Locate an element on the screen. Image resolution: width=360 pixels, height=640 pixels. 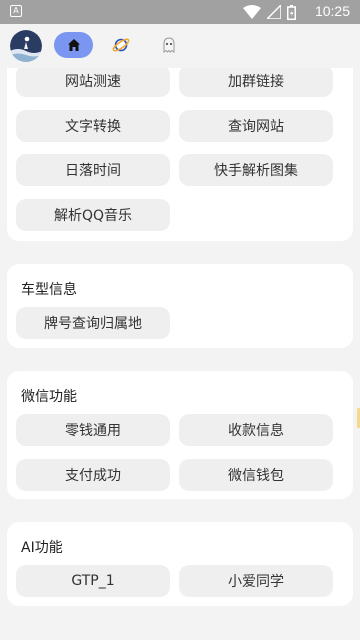
cellular-signal-icon is located at coordinates (274, 12).